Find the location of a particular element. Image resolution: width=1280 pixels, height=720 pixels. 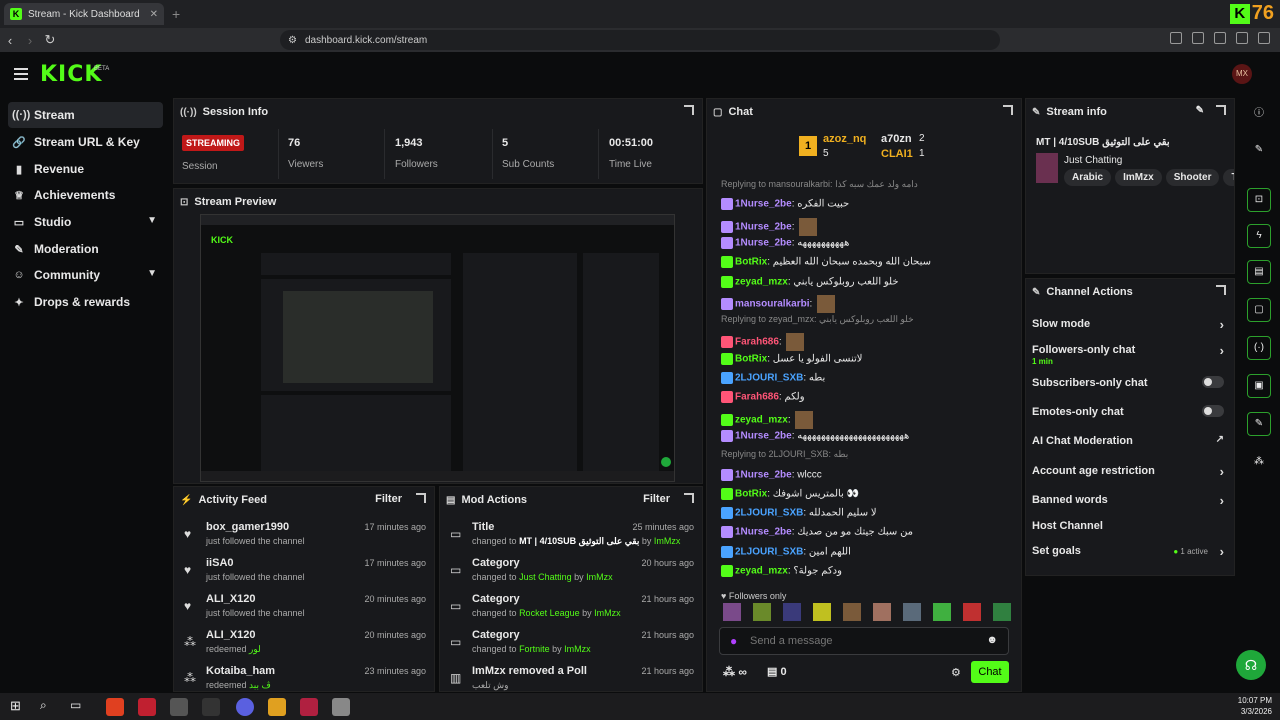

tag: Arabic is located at coordinates (1088, 177).